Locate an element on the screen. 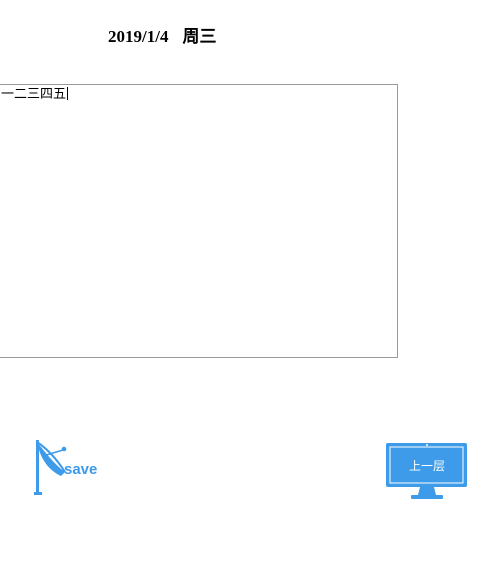 This screenshot has height=568, width=500. editor-content: 一二三四五 is located at coordinates (35, 93).